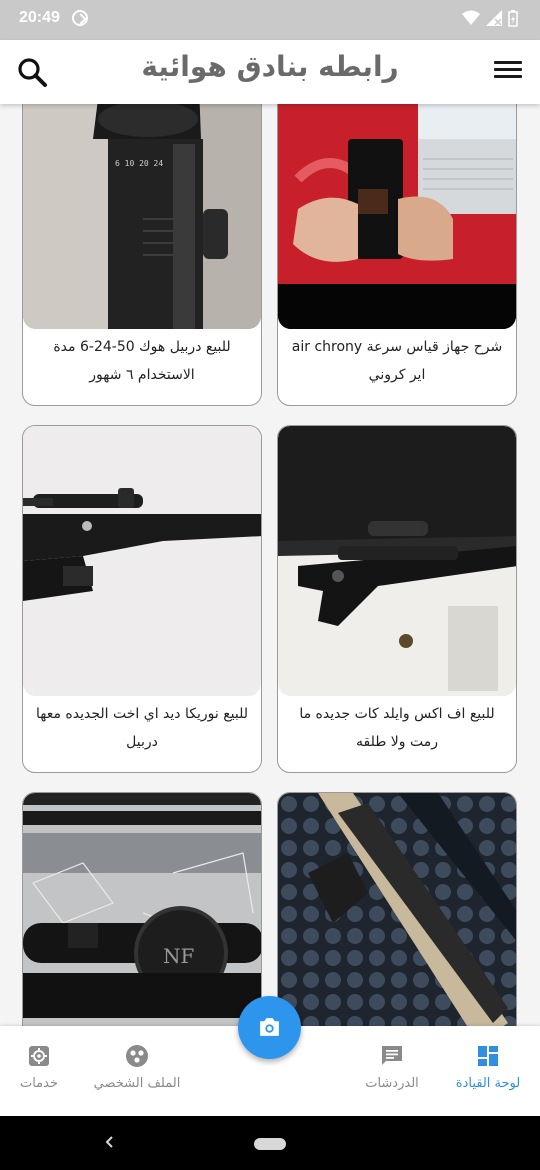 Image resolution: width=540 pixels, height=1170 pixels. I want to click on status-bar: 20:49, so click(270, 20).